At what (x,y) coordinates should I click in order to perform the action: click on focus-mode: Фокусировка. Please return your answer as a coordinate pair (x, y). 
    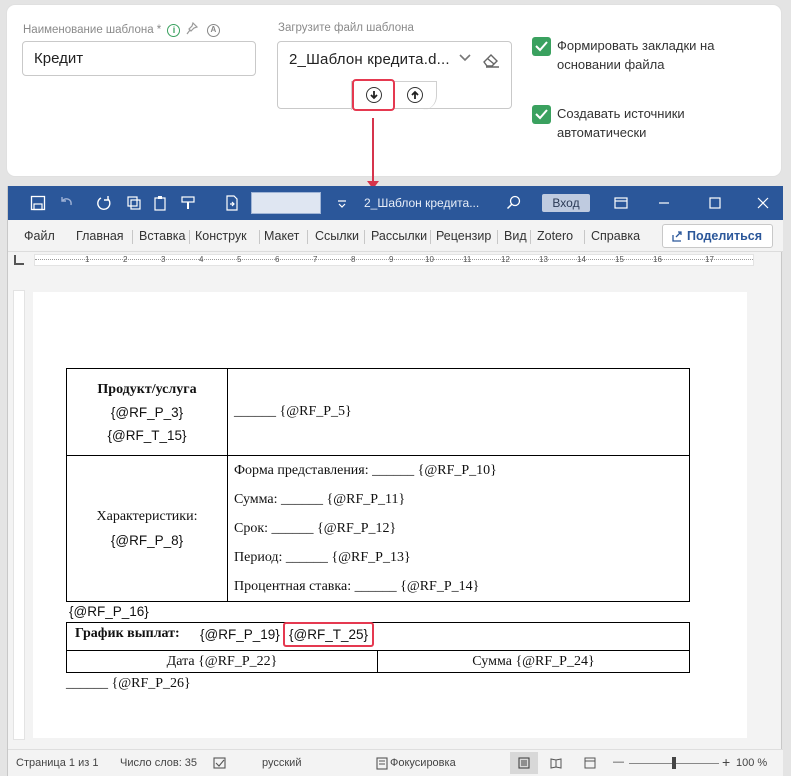
    Looking at the image, I should click on (423, 763).